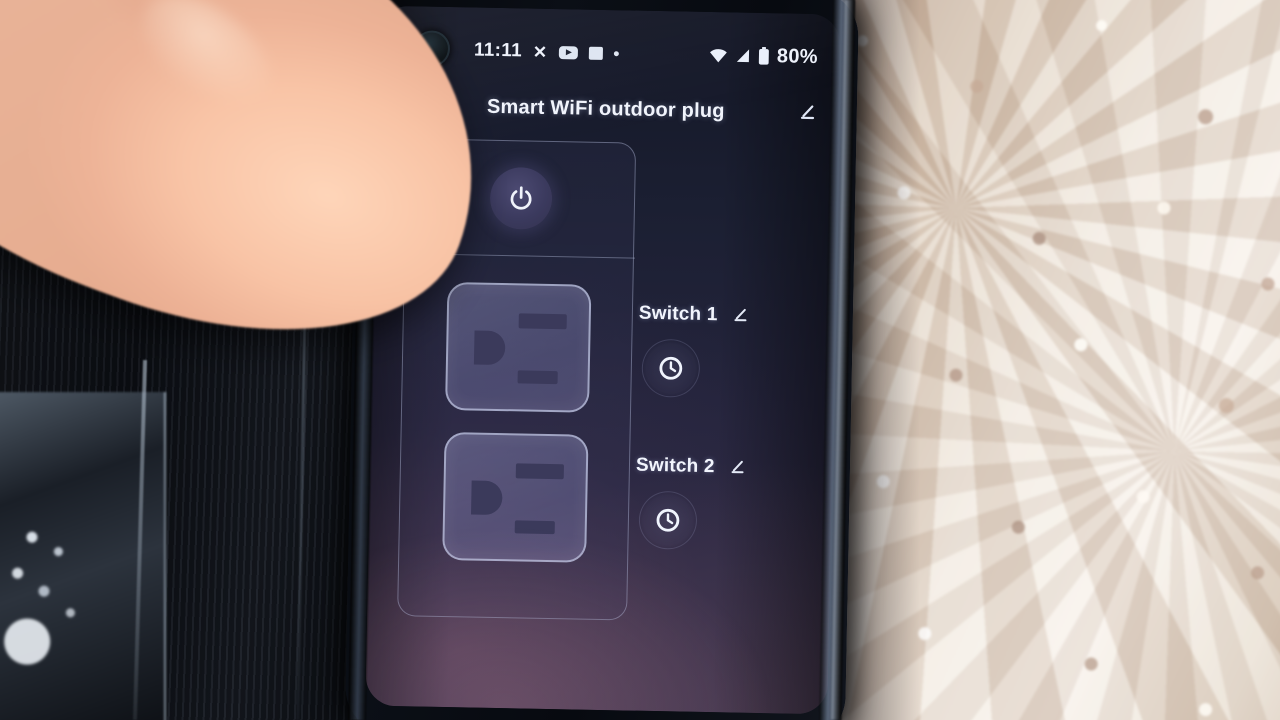 This screenshot has width=1280, height=720. I want to click on edit-device-button, so click(805, 113).